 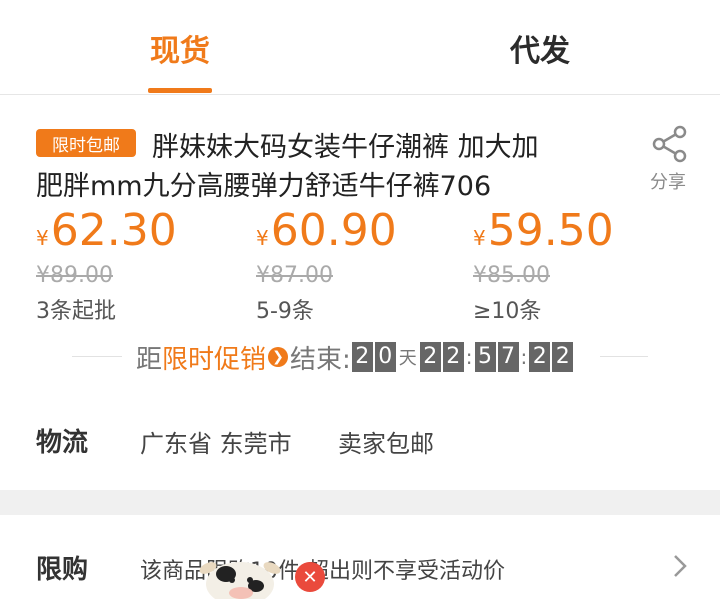 I want to click on section-divider, so click(x=360, y=502).